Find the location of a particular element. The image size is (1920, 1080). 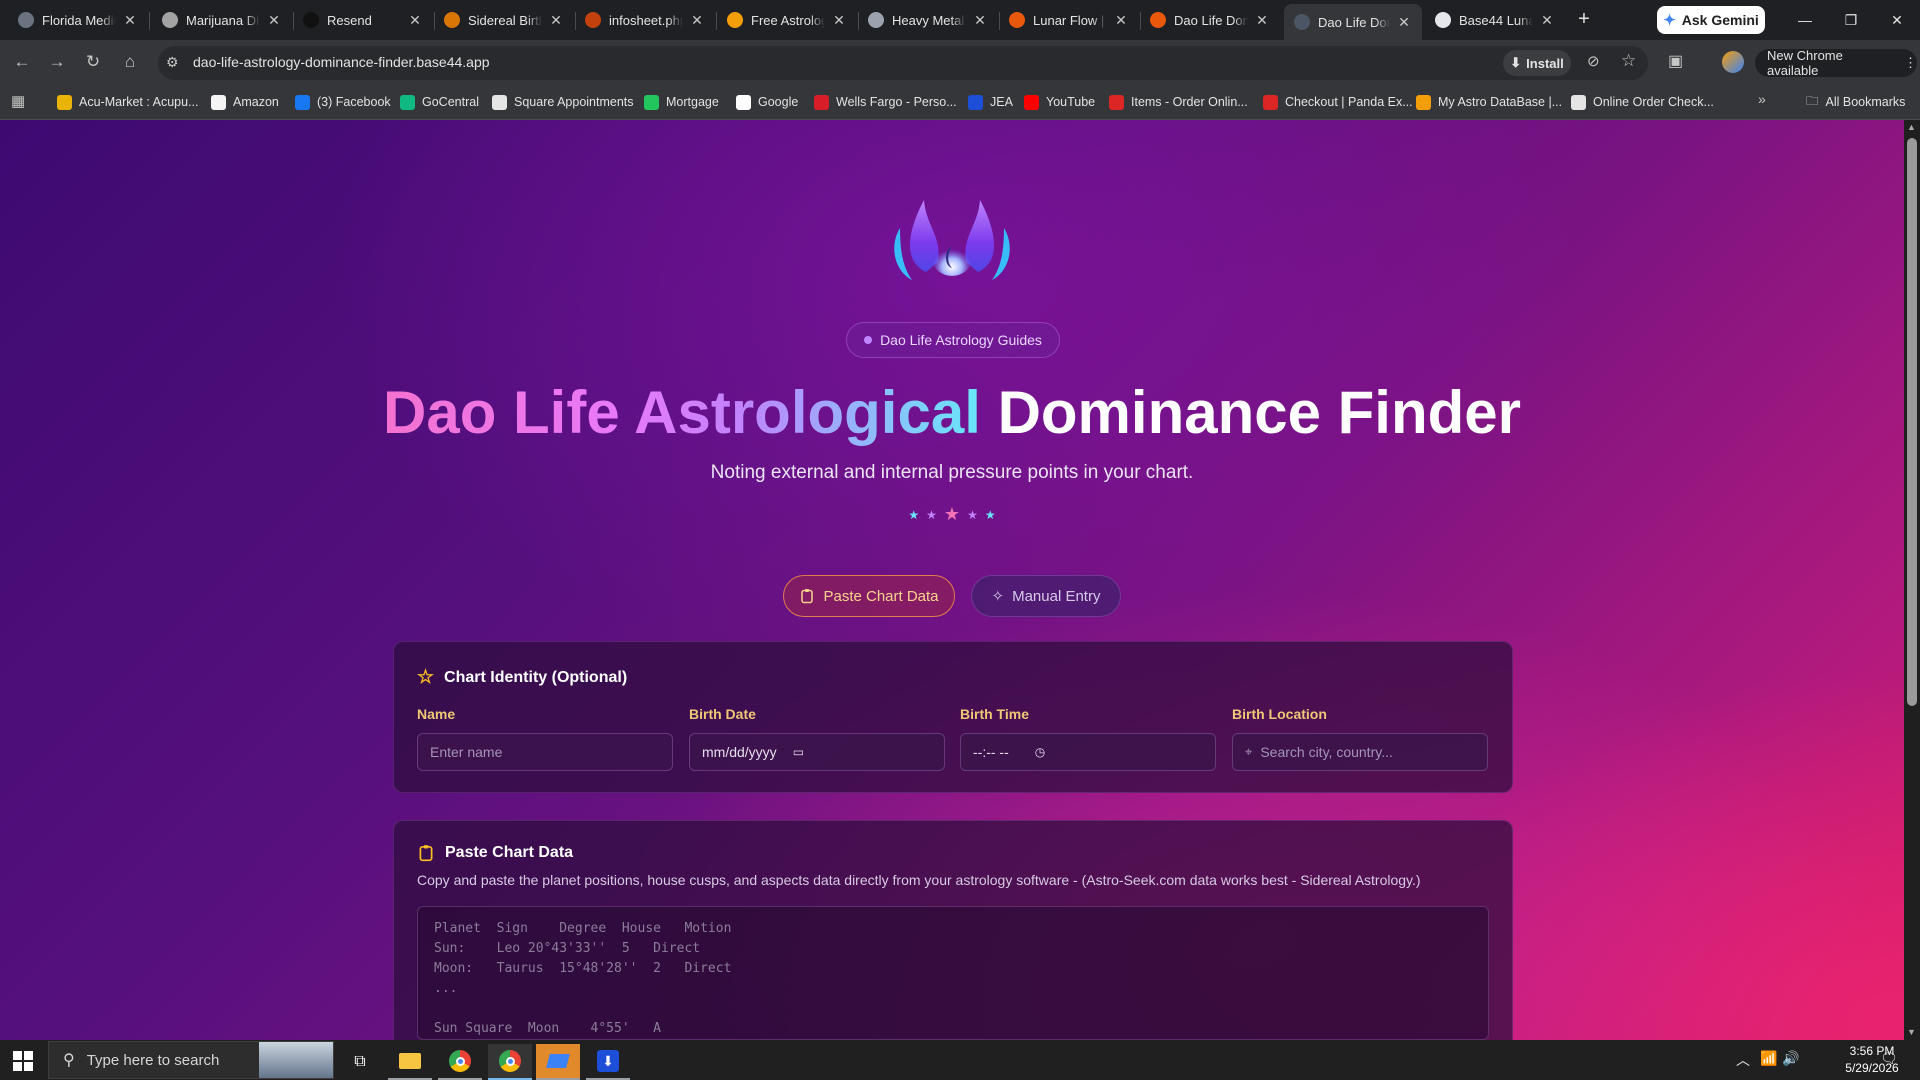

windows-start-icon is located at coordinates (23, 1061).